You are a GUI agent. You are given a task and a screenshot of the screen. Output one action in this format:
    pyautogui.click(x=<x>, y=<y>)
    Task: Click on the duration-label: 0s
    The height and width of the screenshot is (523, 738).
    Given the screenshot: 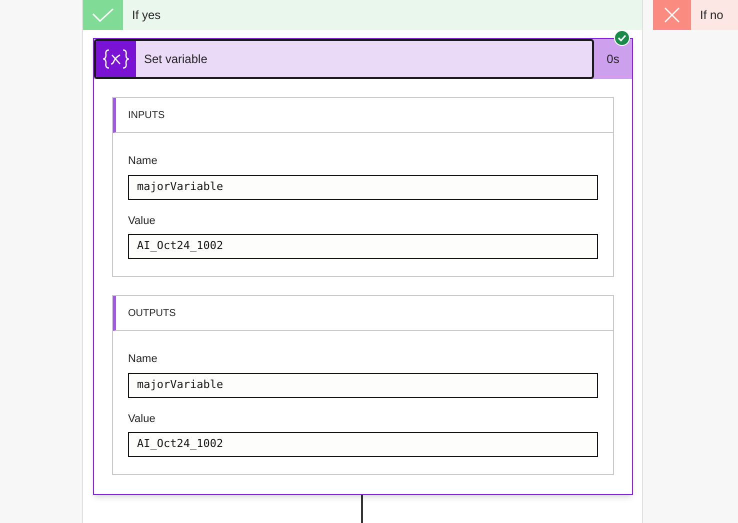 What is the action you would take?
    pyautogui.click(x=613, y=59)
    